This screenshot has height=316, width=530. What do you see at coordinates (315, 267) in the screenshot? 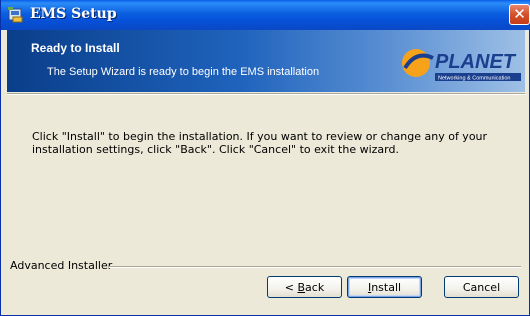
I see `footer-separator` at bounding box center [315, 267].